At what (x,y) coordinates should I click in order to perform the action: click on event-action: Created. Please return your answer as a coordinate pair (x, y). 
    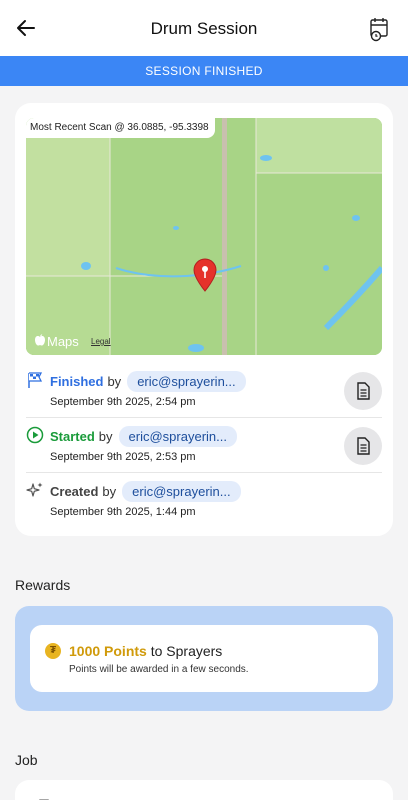
    Looking at the image, I should click on (74, 491).